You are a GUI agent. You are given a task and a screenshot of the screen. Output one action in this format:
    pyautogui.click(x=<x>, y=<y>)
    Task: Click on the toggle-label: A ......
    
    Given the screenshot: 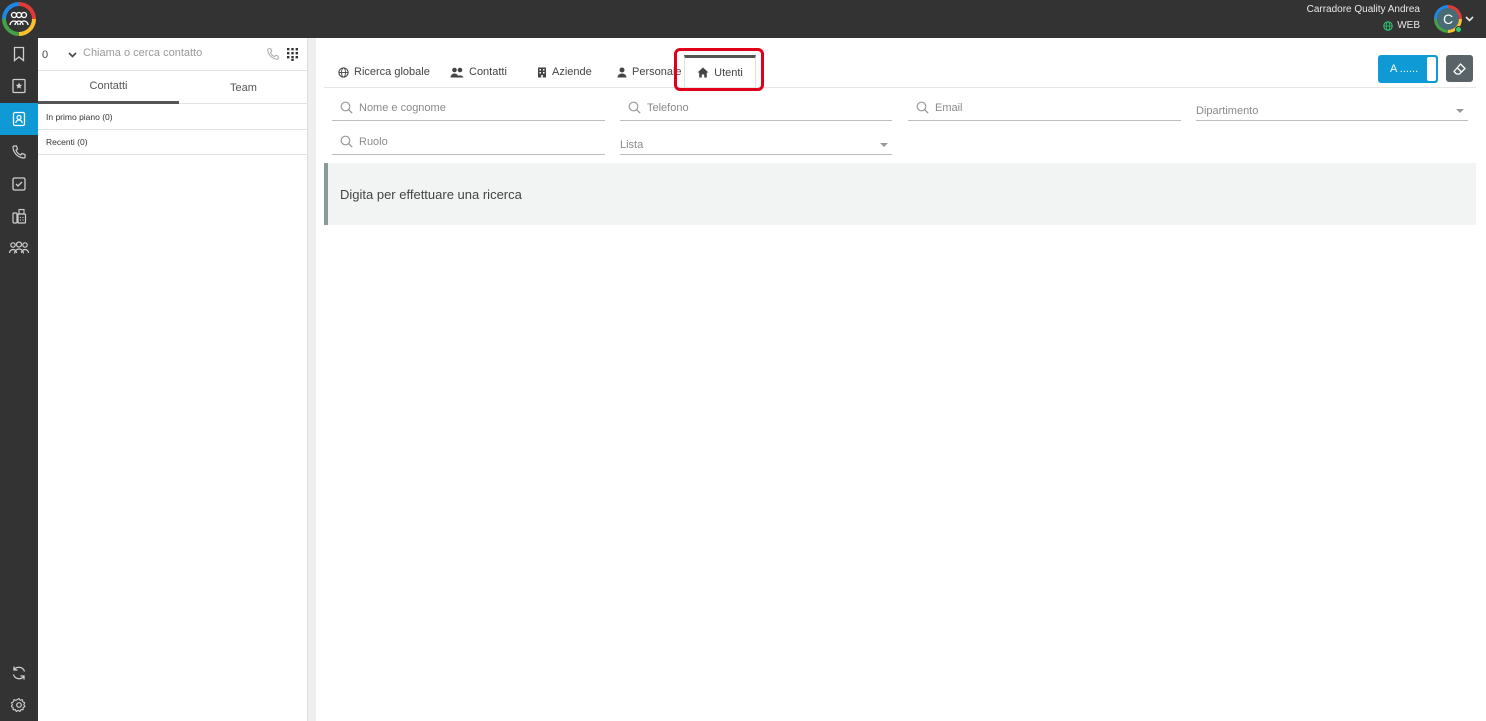 What is the action you would take?
    pyautogui.click(x=1404, y=69)
    